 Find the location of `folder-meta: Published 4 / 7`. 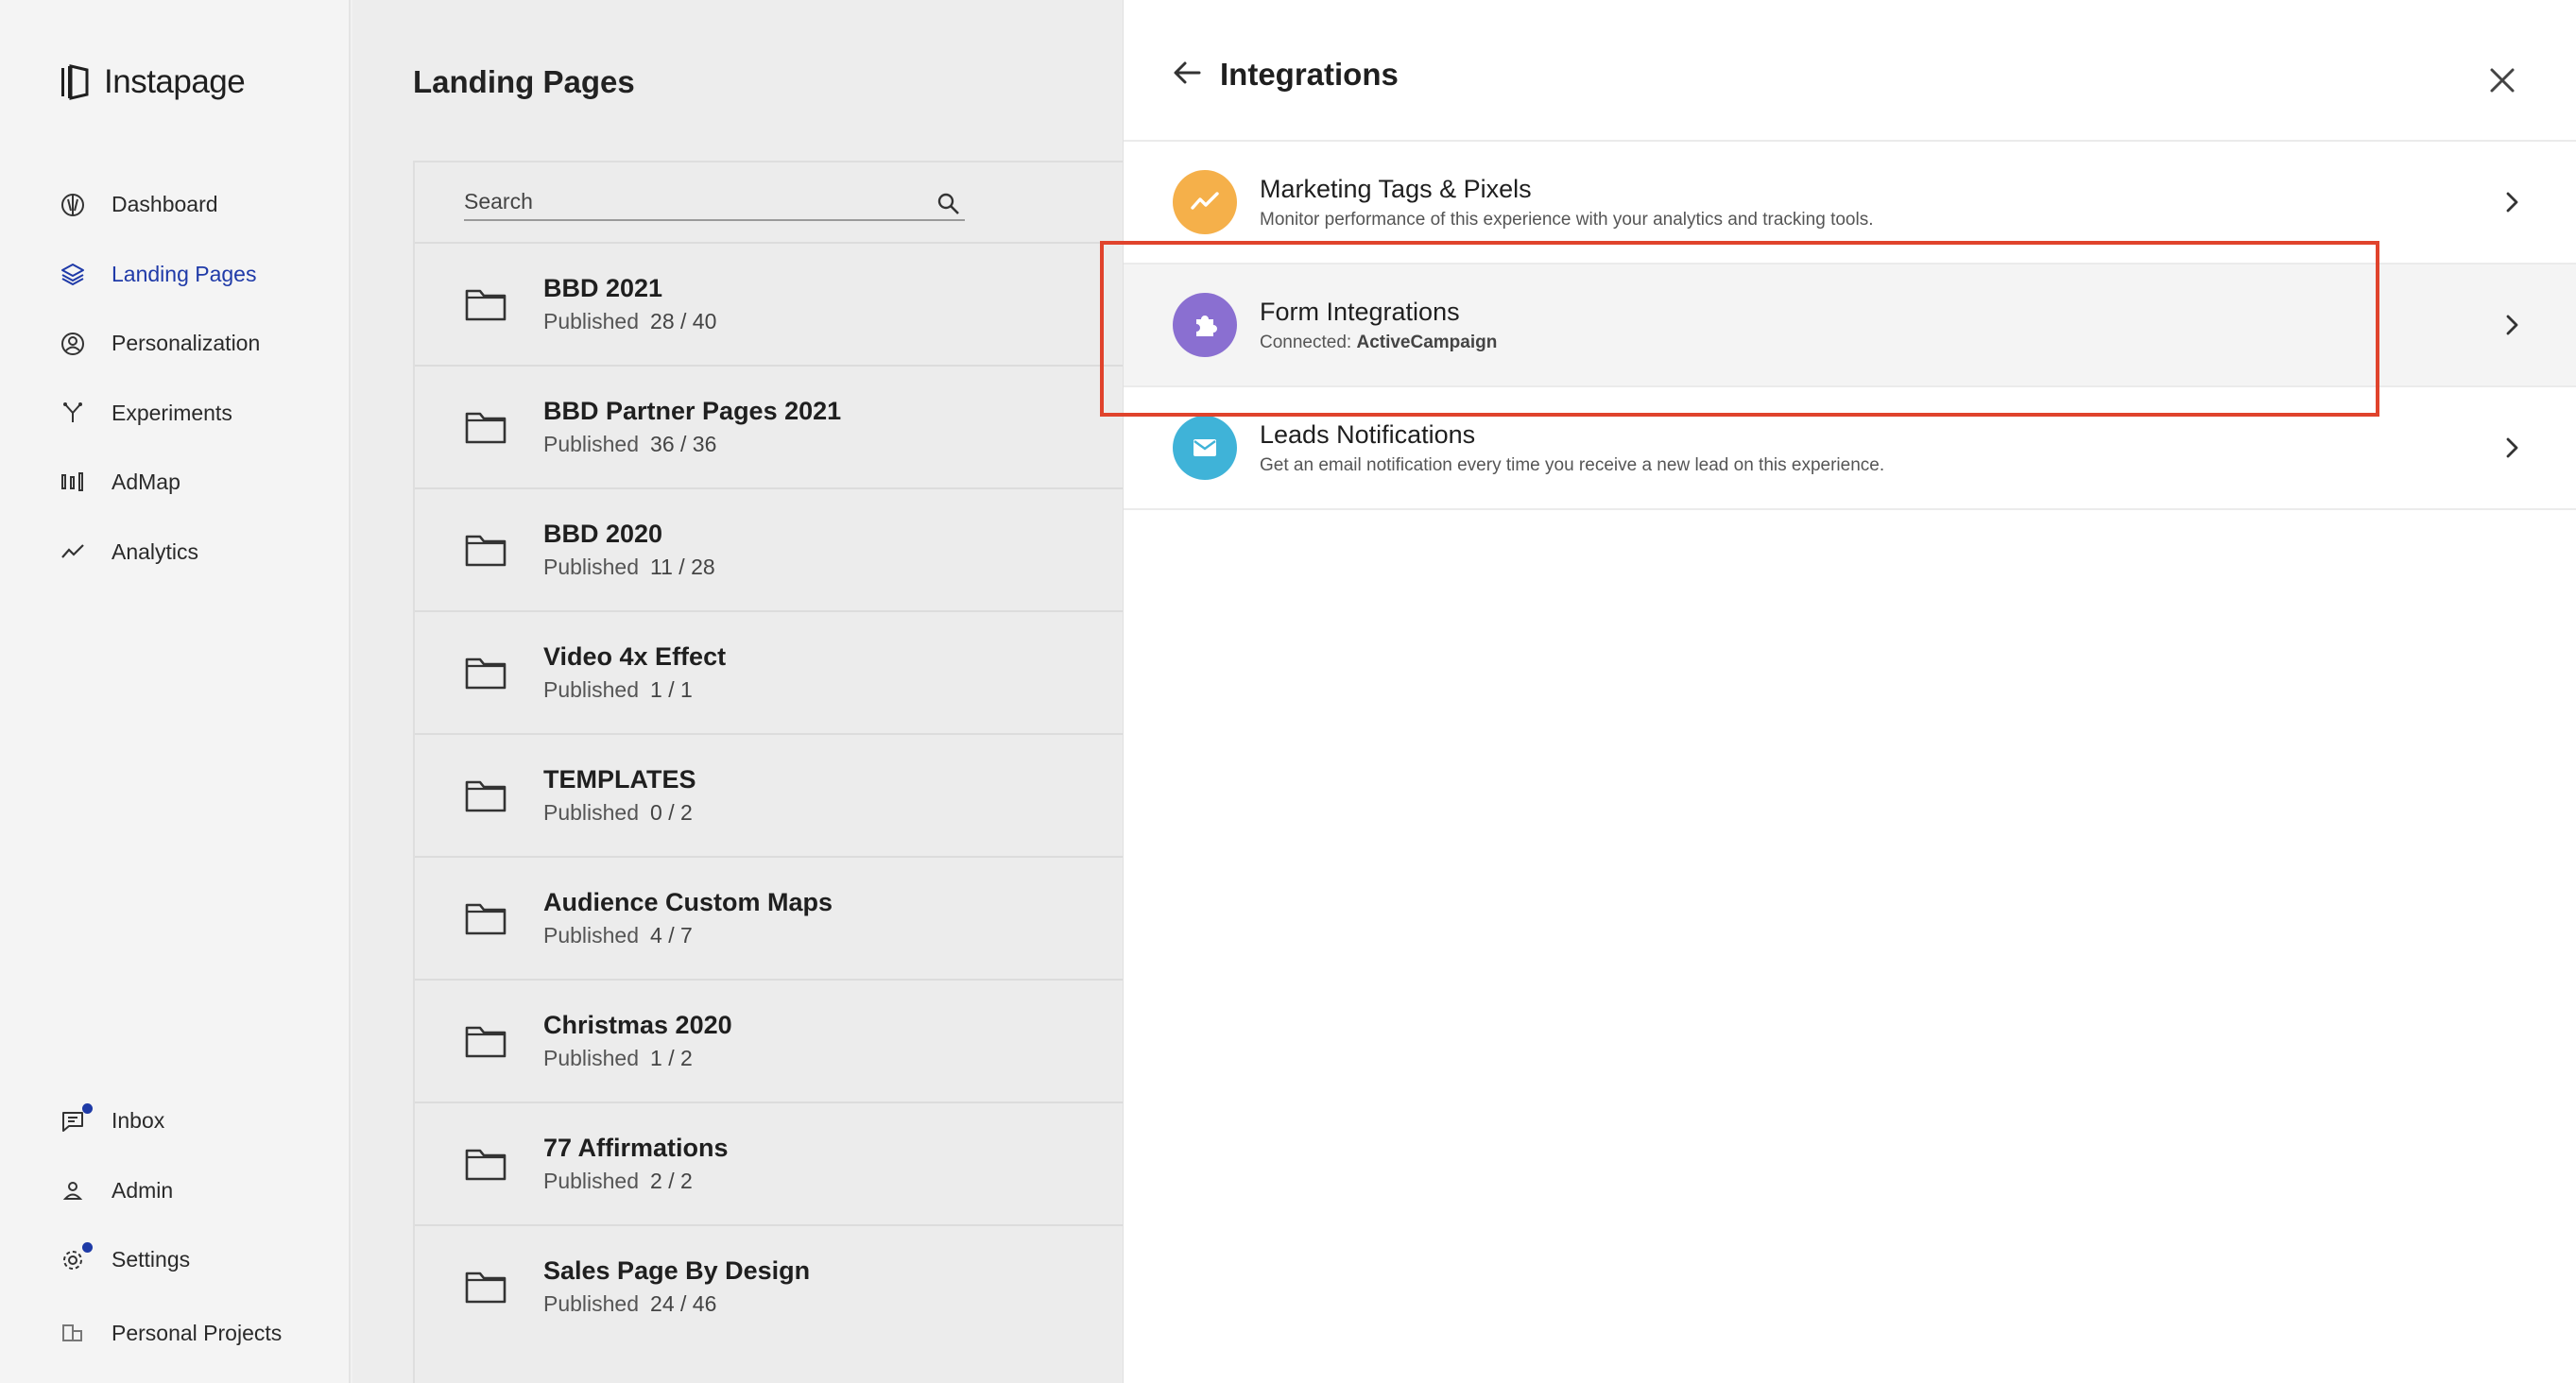

folder-meta: Published 4 / 7 is located at coordinates (688, 936).